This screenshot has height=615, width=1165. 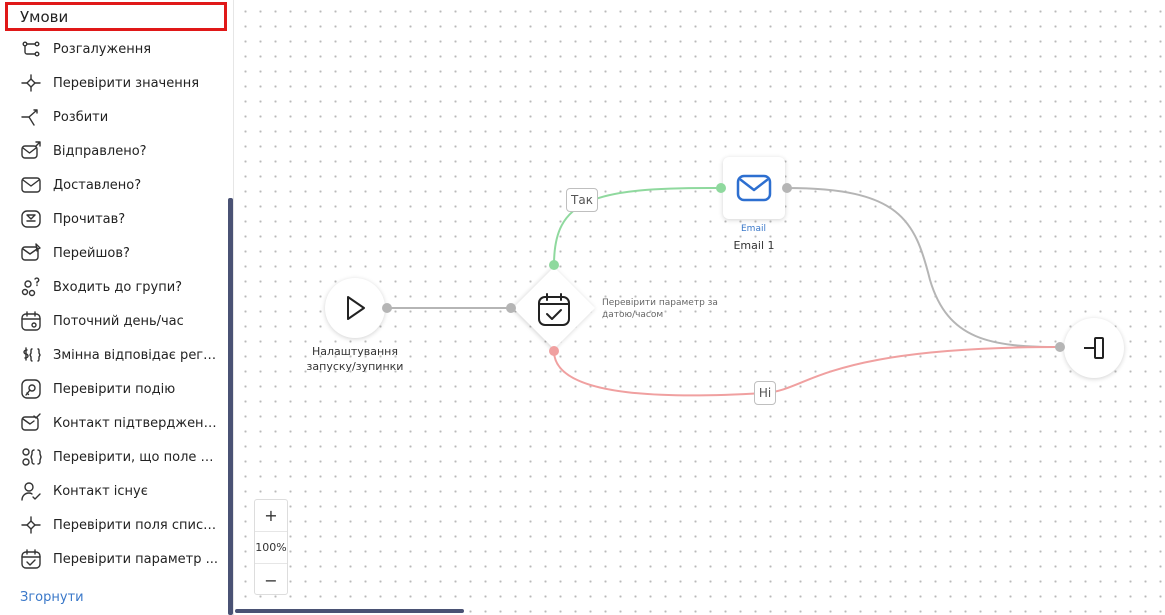 I want to click on exit-icon, so click(x=1094, y=348).